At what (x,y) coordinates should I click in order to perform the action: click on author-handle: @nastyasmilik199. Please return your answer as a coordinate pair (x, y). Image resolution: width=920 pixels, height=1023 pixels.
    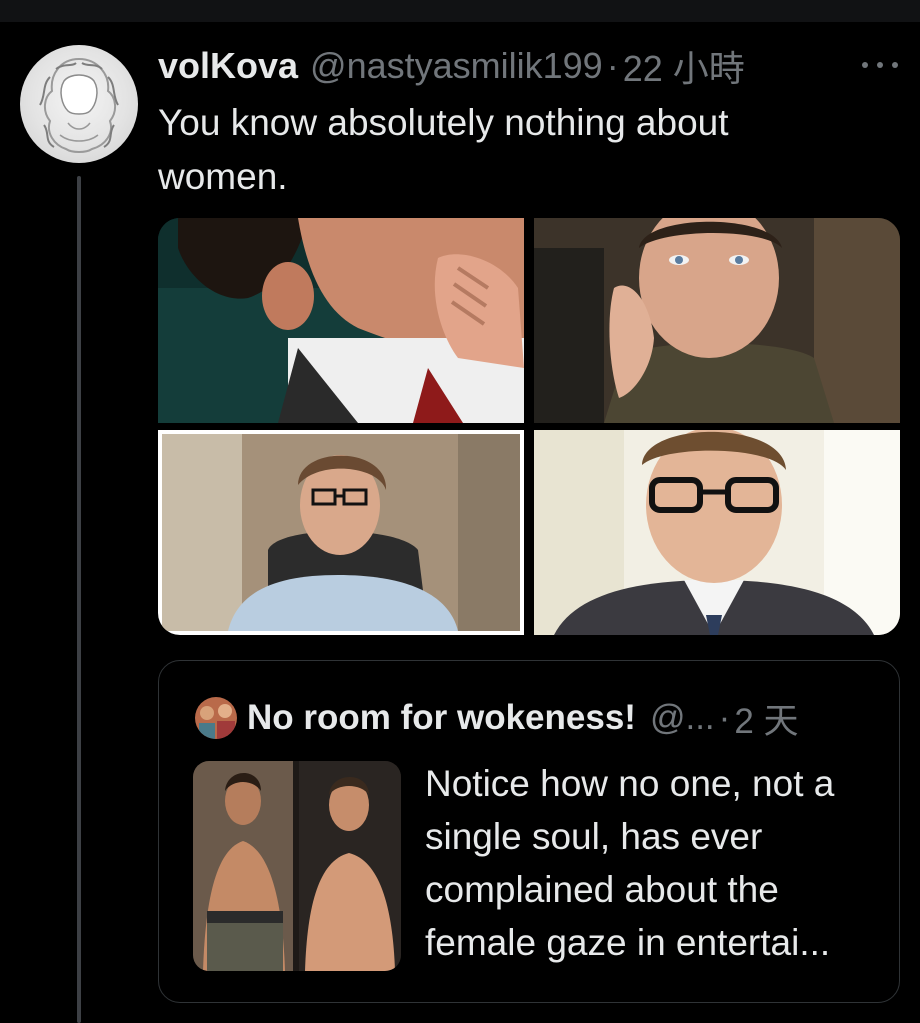
    Looking at the image, I should click on (456, 66).